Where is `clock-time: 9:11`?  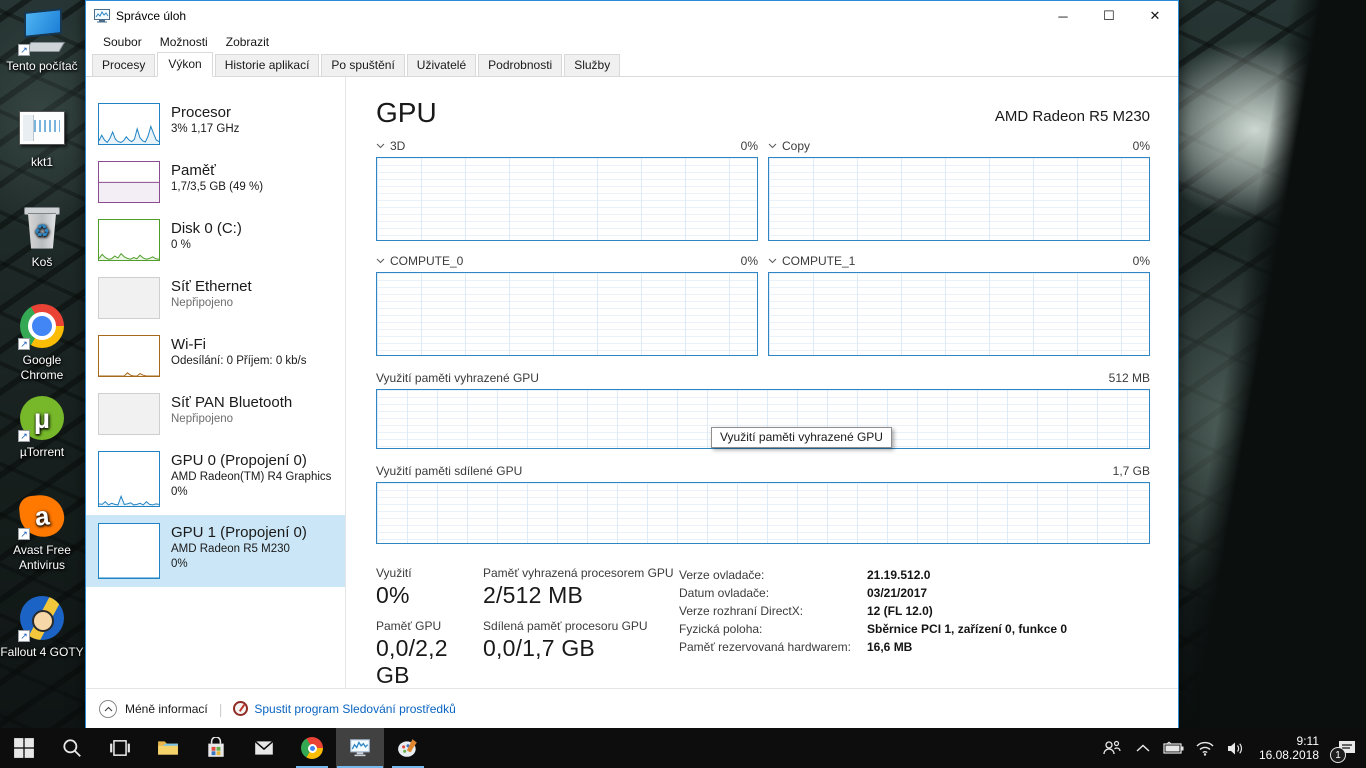
clock-time: 9:11 is located at coordinates (1307, 741).